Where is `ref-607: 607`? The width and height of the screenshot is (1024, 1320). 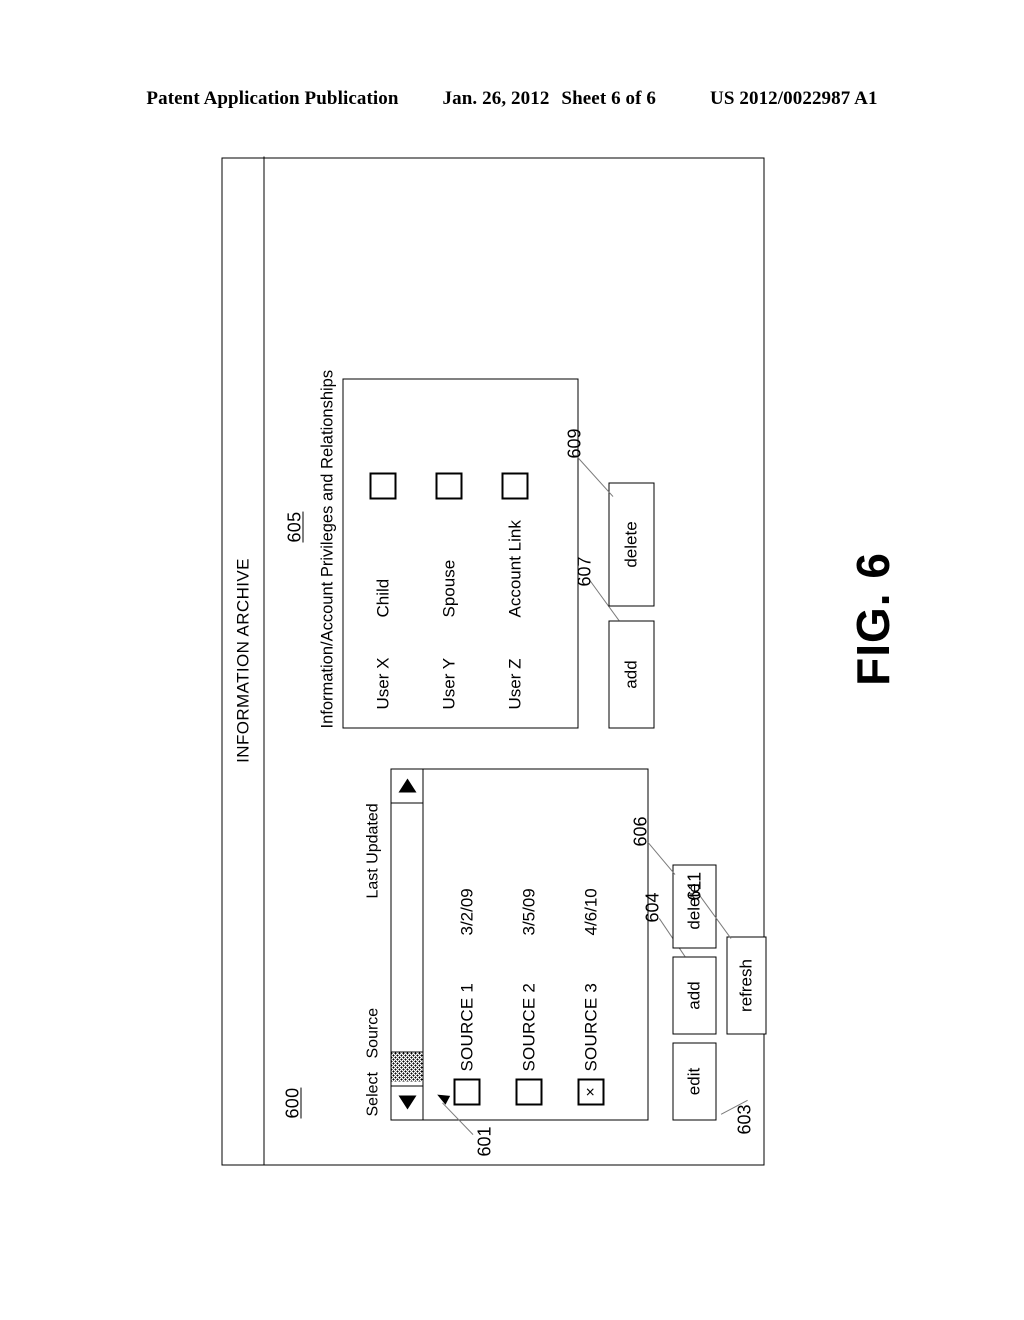 ref-607: 607 is located at coordinates (584, 570).